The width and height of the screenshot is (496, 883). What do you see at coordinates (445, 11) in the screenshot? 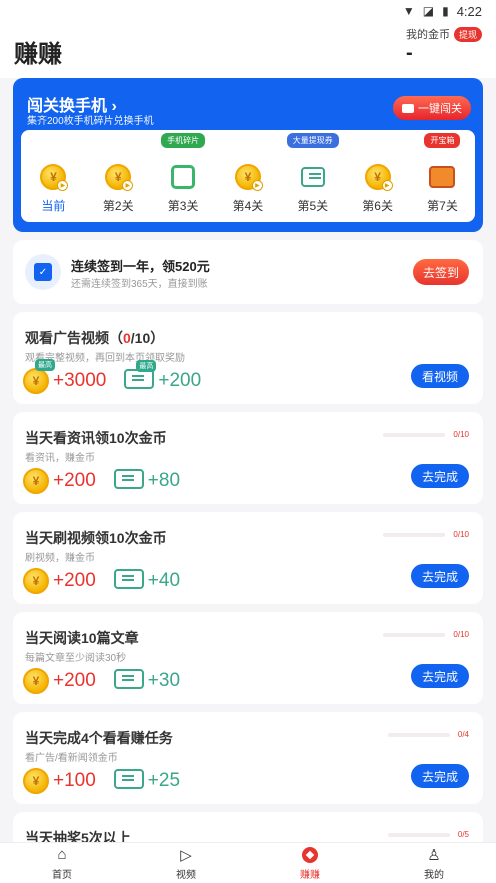
I see `battery-icon: ▮` at bounding box center [445, 11].